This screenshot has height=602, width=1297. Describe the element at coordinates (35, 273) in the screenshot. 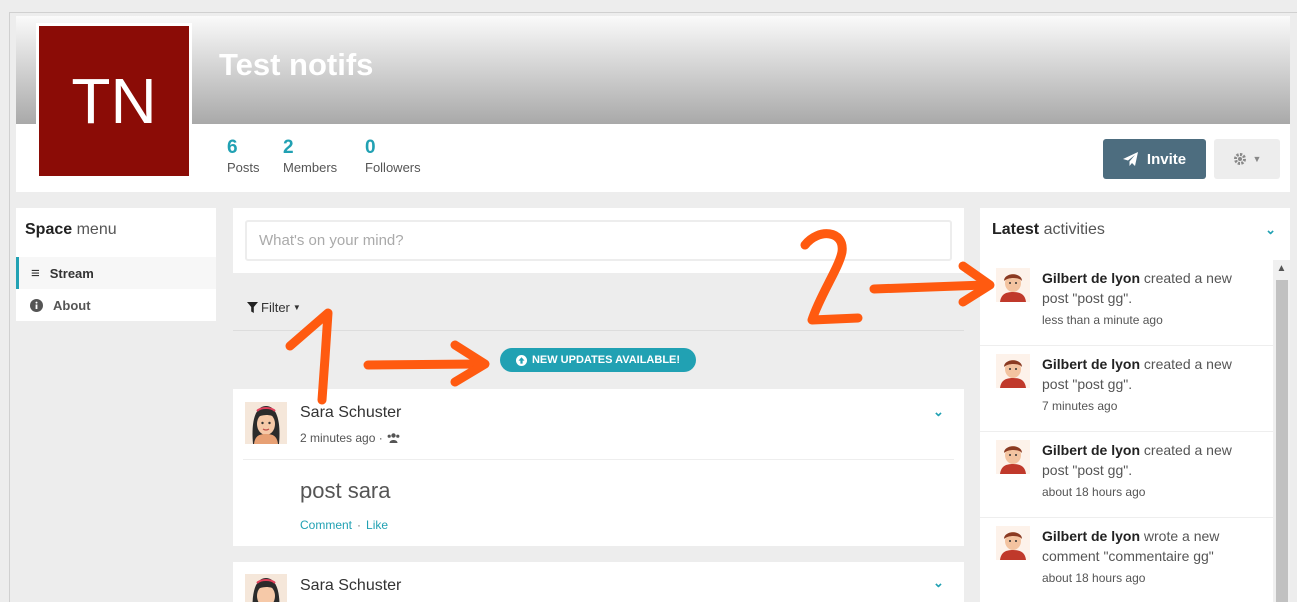

I see `bars-icon: ≡` at that location.